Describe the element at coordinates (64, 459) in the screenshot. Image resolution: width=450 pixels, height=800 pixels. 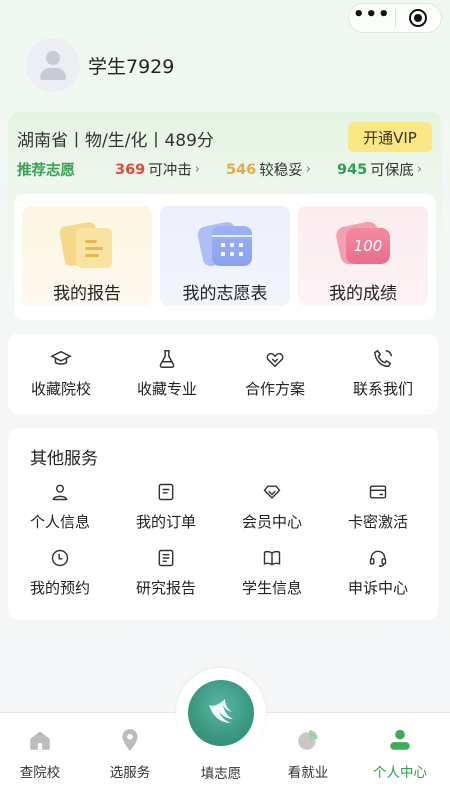
I see `section-title: 其他服务` at that location.